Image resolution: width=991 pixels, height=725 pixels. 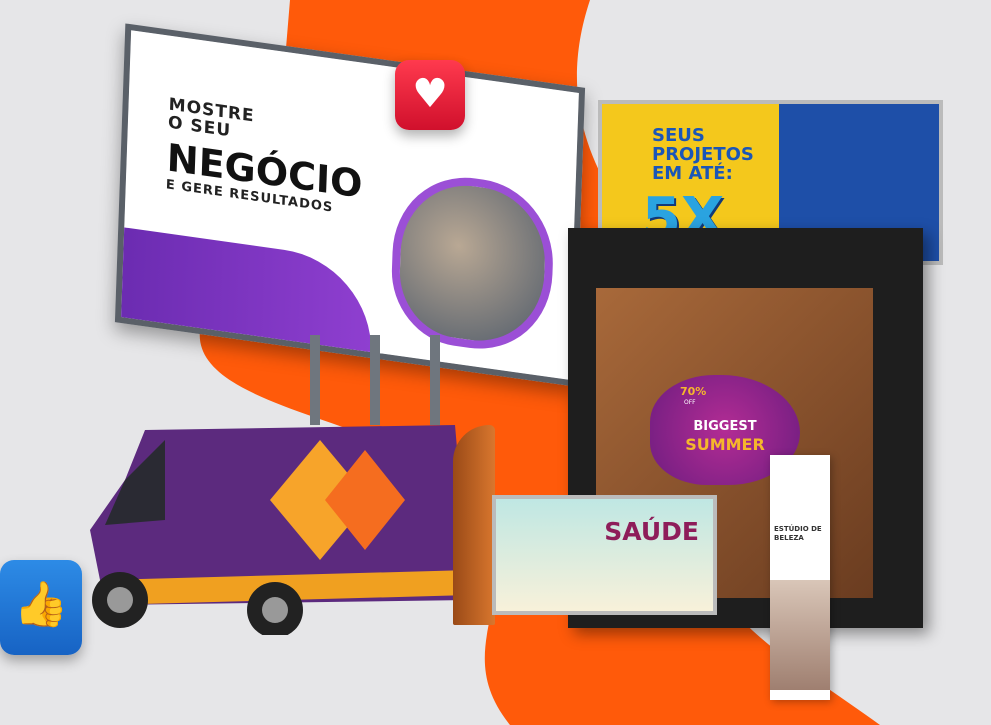 I want to click on sign-line1: BIGGEST, so click(x=725, y=426).